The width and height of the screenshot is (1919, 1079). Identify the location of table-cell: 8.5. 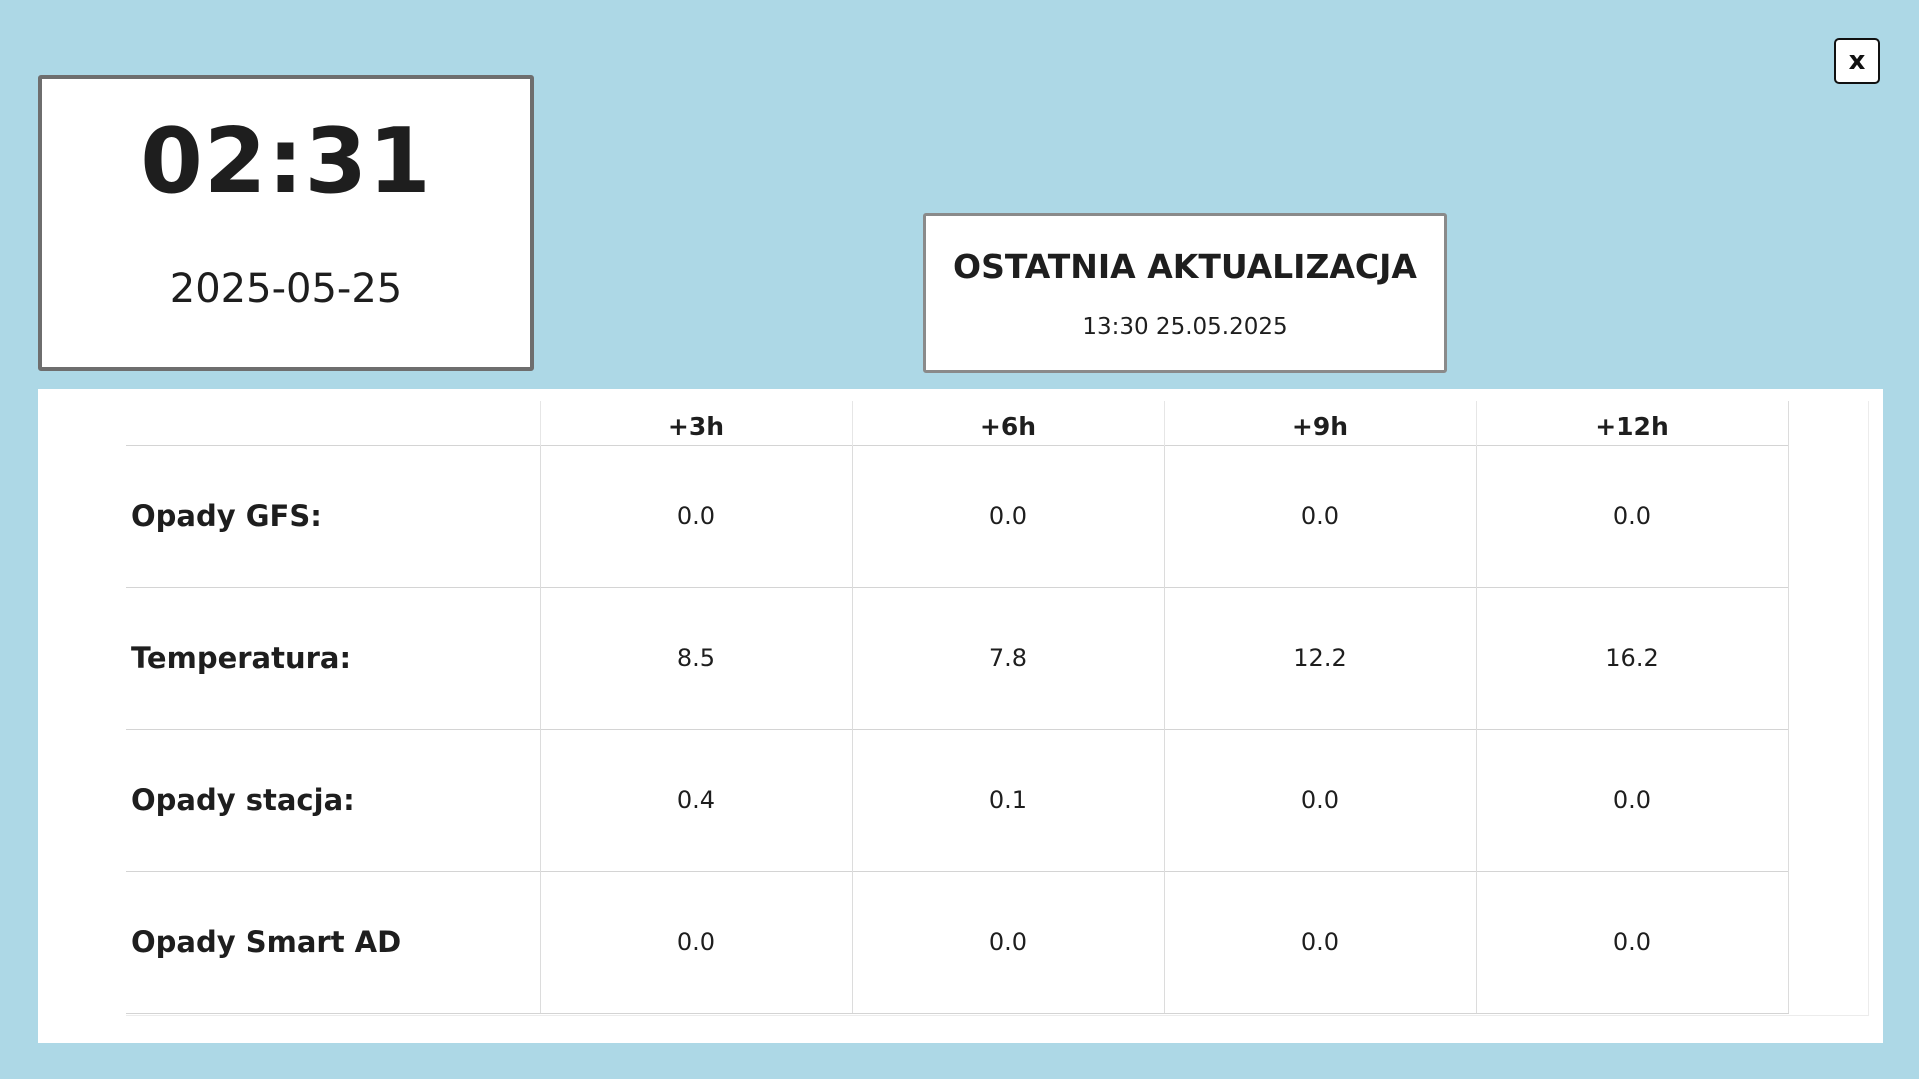
(695, 657).